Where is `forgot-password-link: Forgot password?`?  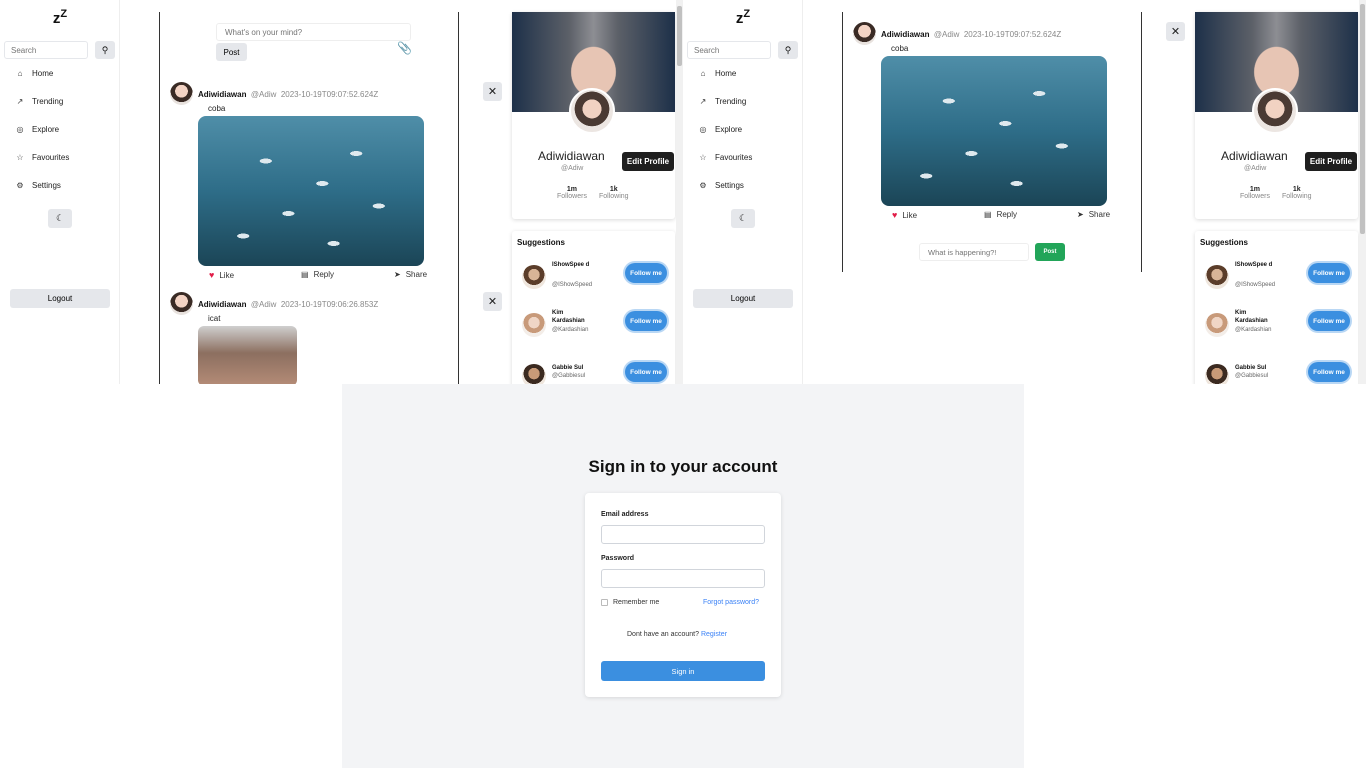
forgot-password-link: Forgot password? is located at coordinates (731, 602).